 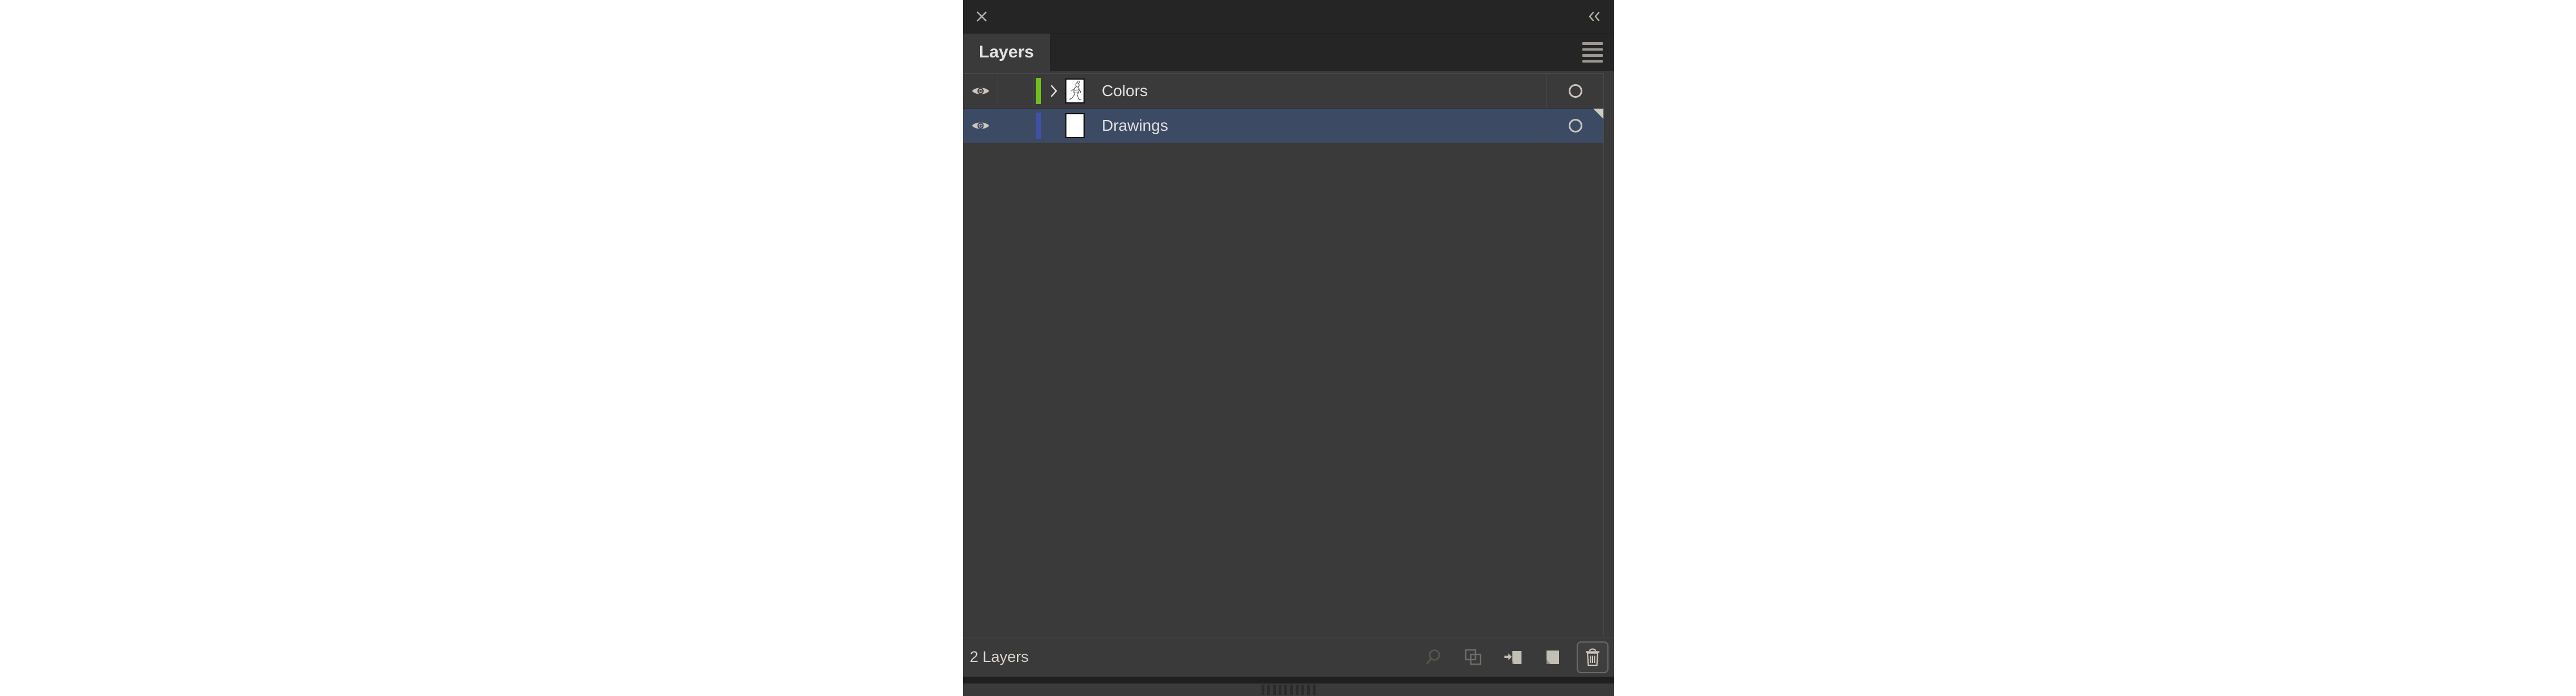 I want to click on tab-layers-label: Layers, so click(x=1007, y=52).